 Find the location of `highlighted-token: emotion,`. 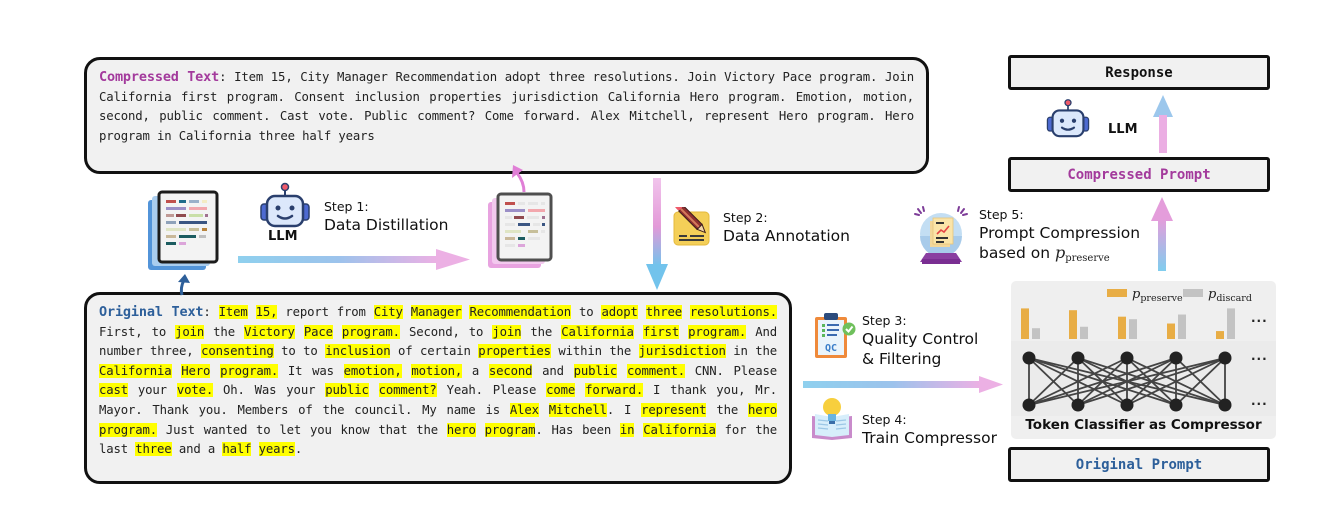

highlighted-token: emotion, is located at coordinates (372, 370).